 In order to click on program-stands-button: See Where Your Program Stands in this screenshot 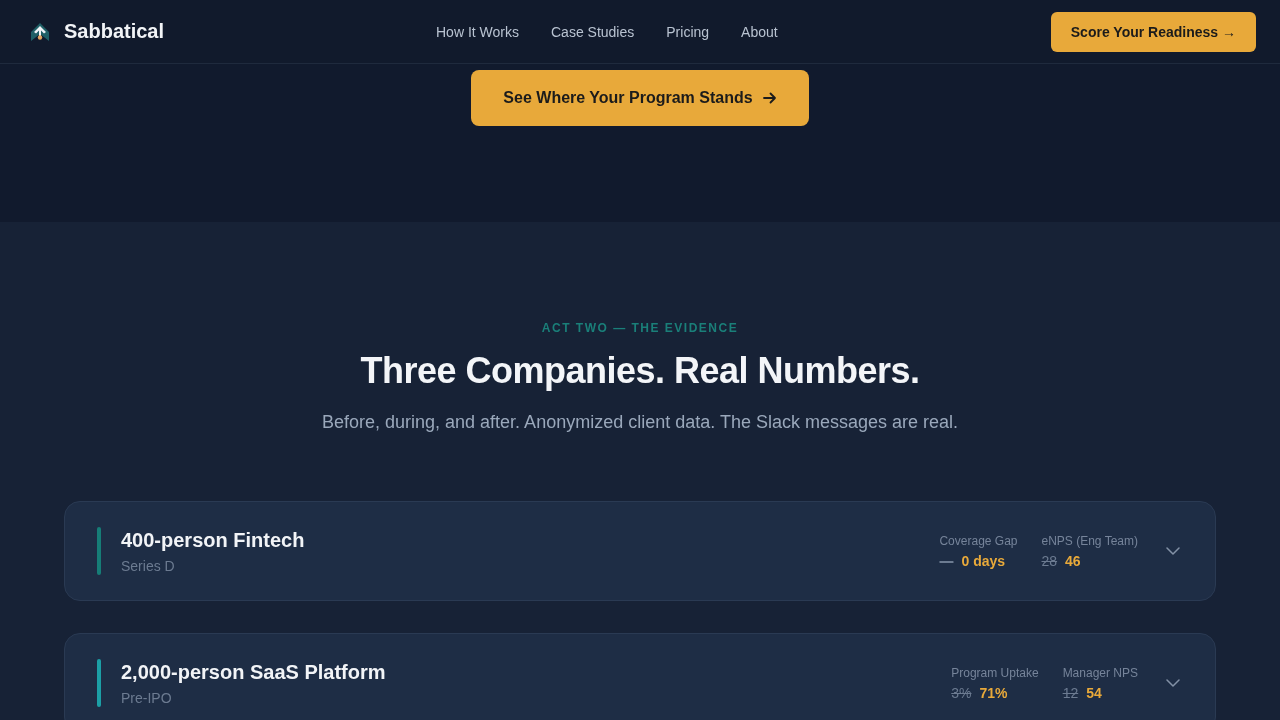, I will do `click(640, 98)`.